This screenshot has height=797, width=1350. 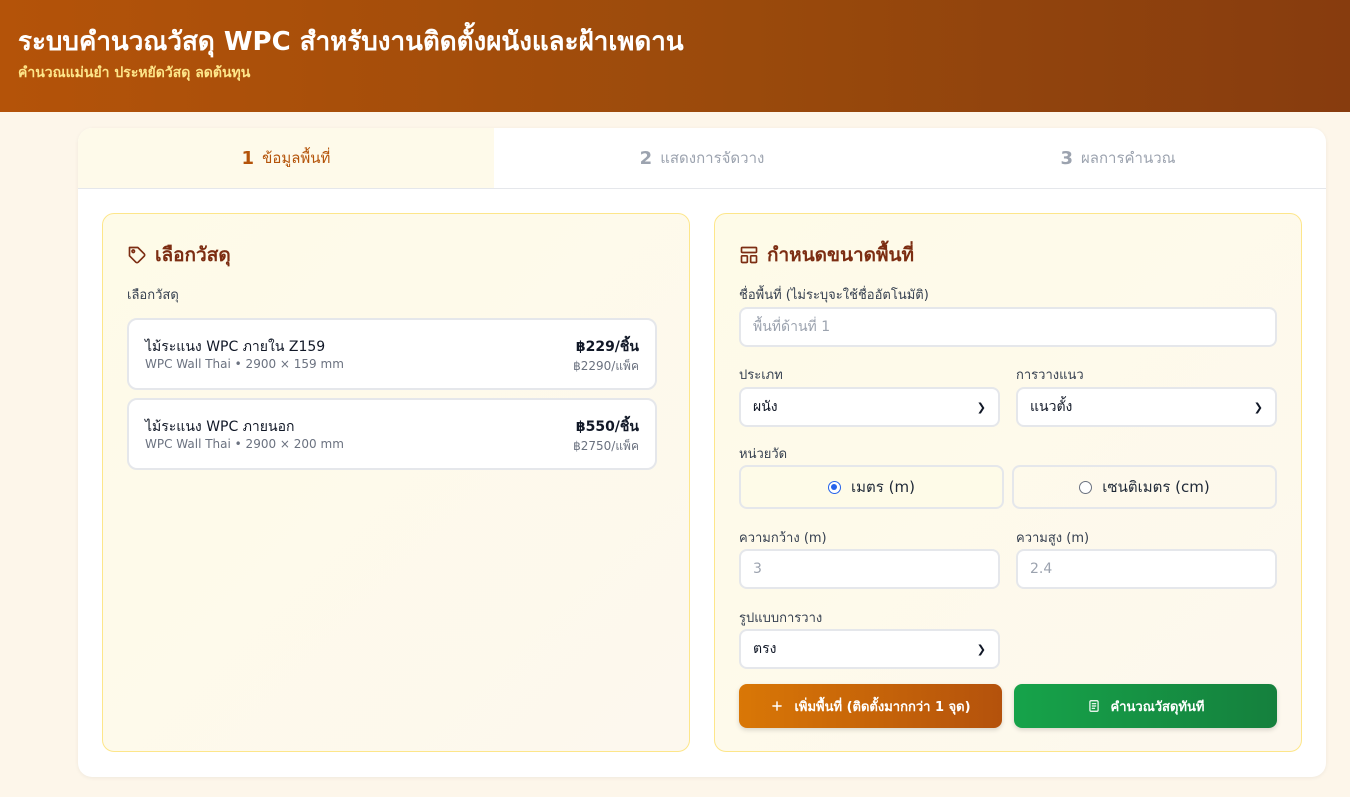 I want to click on type-select: ผนัง ❯, so click(x=869, y=407).